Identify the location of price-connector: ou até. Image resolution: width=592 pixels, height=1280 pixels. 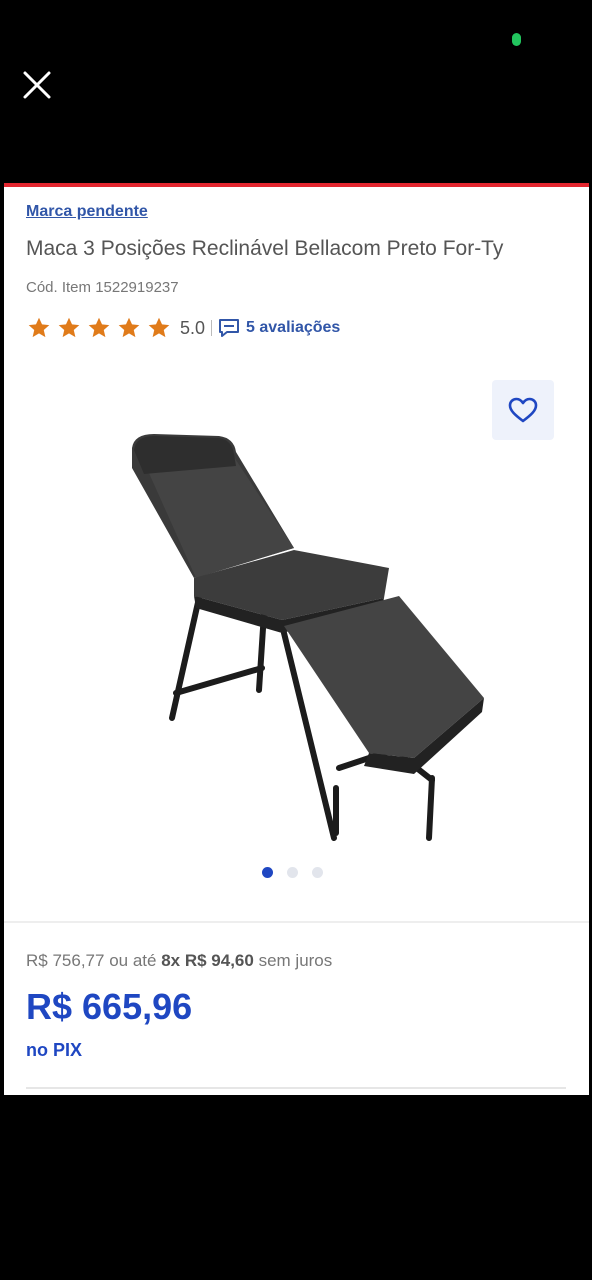
(133, 960).